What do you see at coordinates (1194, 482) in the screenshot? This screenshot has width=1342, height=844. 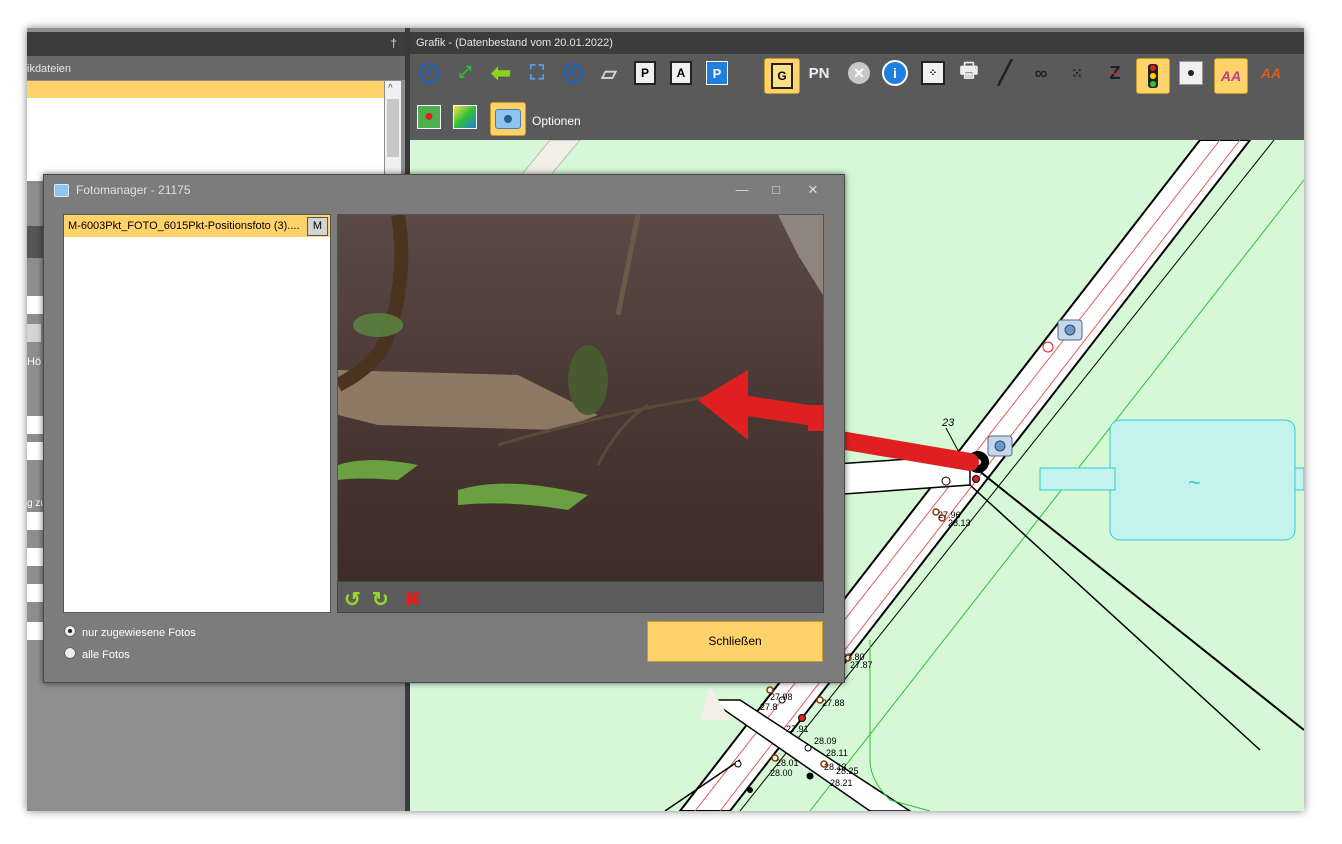 I see `water-symbol: ~` at bounding box center [1194, 482].